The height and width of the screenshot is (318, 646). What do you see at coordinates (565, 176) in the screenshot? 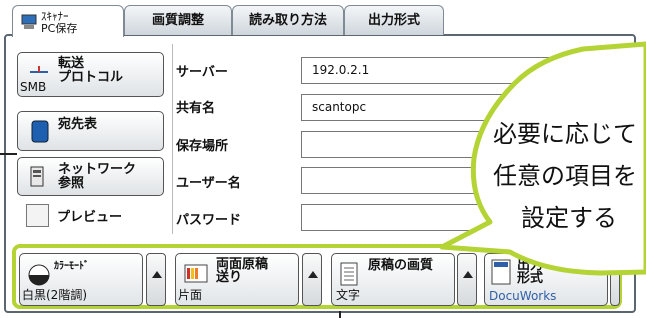
I see `callout-line2: 任意の項目を` at bounding box center [565, 176].